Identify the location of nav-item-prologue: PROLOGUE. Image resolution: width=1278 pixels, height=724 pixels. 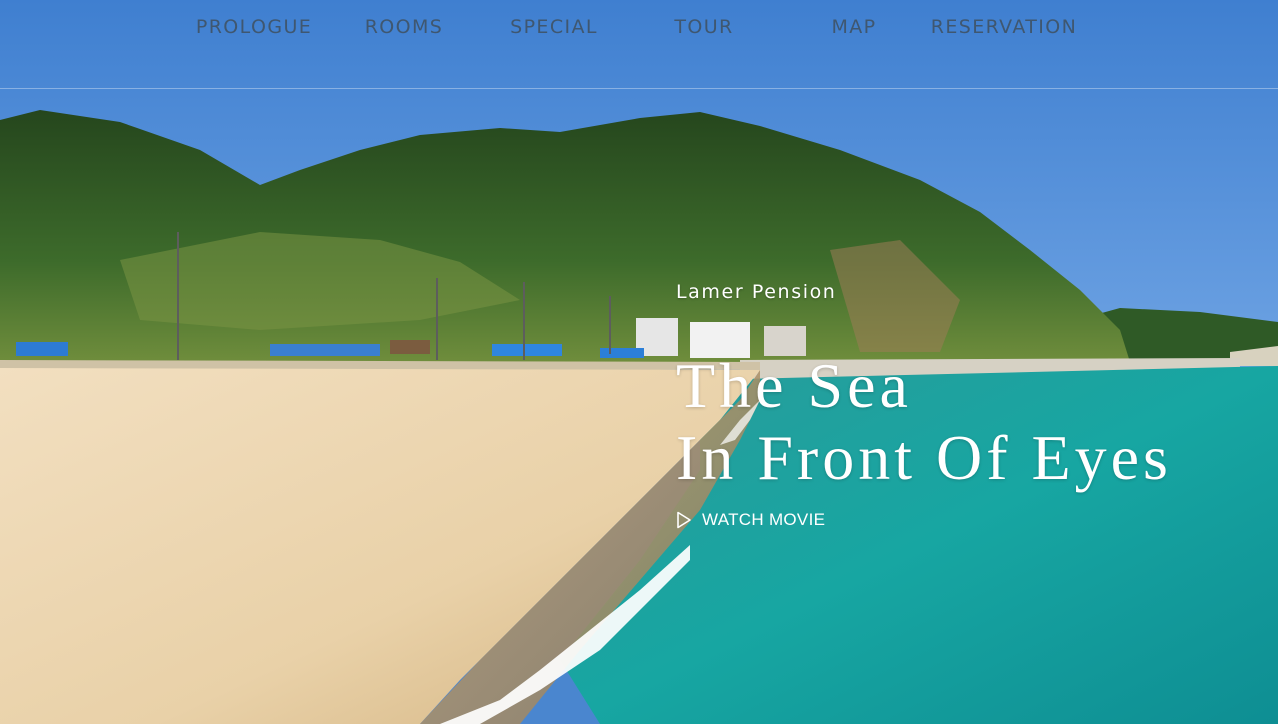
(254, 27).